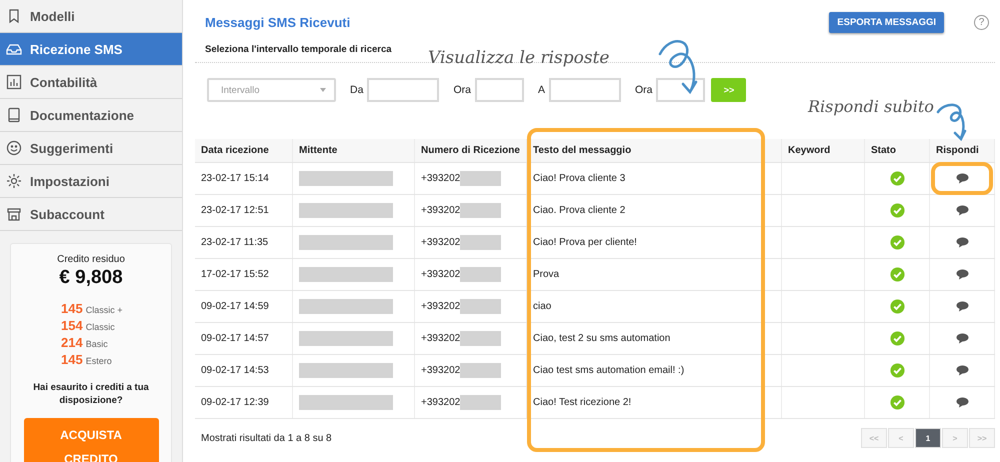 The height and width of the screenshot is (462, 1000). Describe the element at coordinates (244, 402) in the screenshot. I see `date-cell: 09-02-17 12:39` at that location.